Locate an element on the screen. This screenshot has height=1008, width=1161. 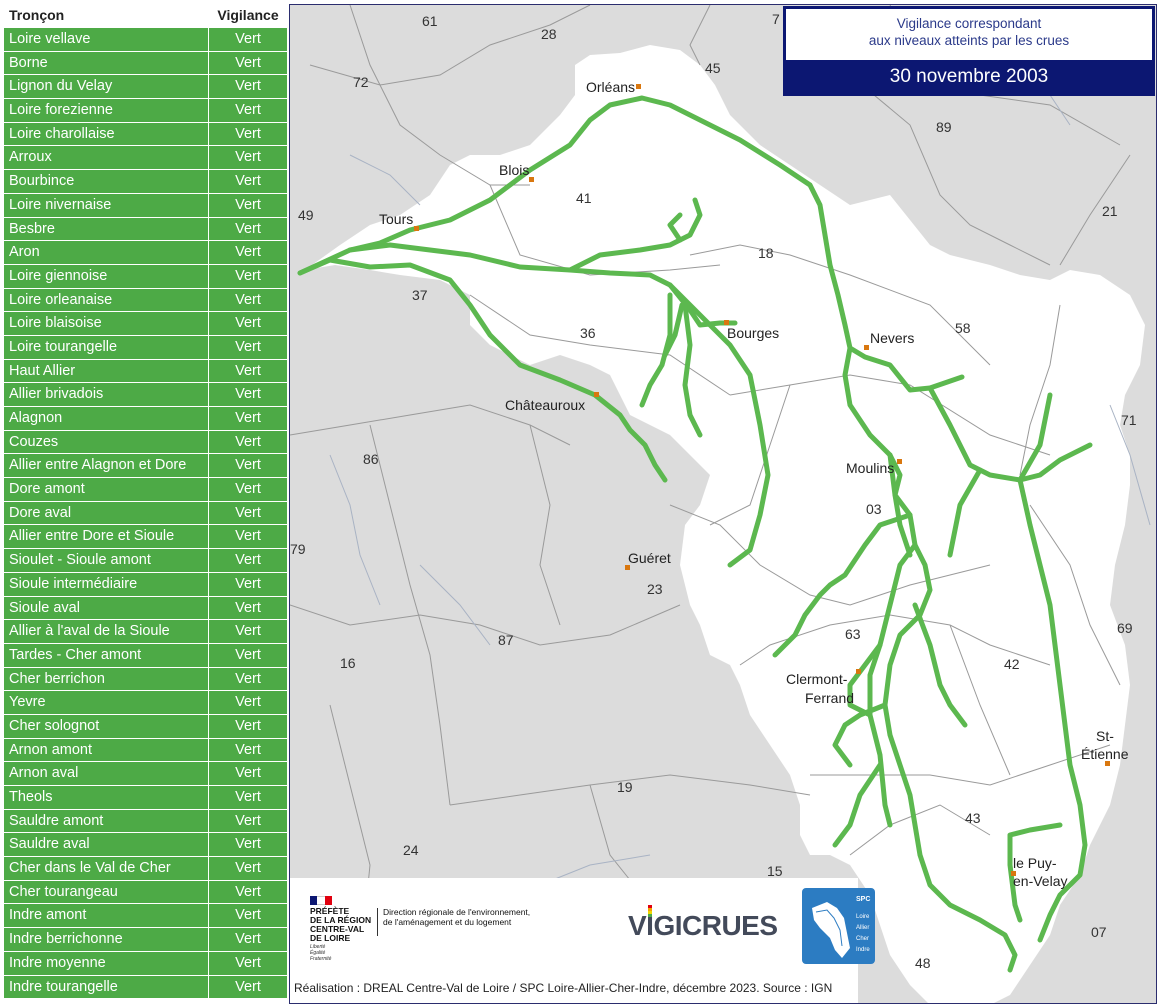
footer-divider is located at coordinates (377, 922).